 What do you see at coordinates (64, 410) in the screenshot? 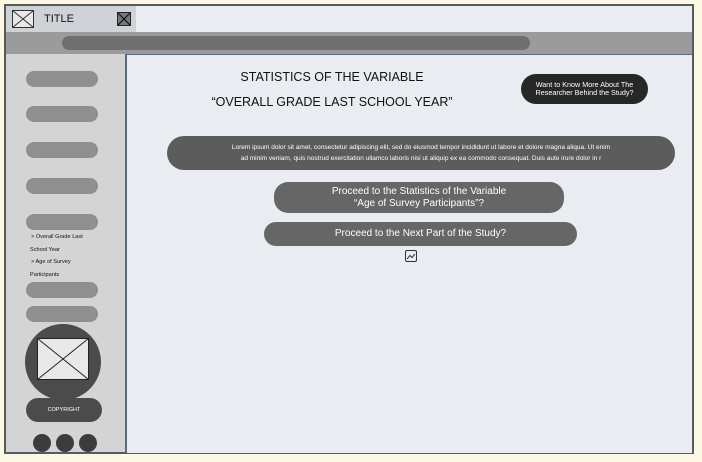
I see `copyright-button: COPYRIGHT` at bounding box center [64, 410].